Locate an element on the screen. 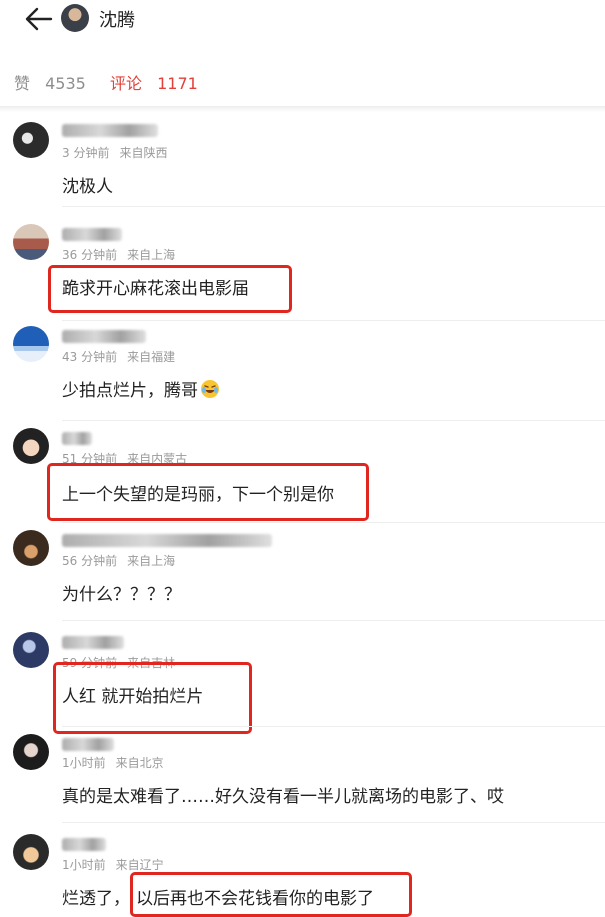 This screenshot has height=917, width=605. comment-text: 沈极人 is located at coordinates (87, 187).